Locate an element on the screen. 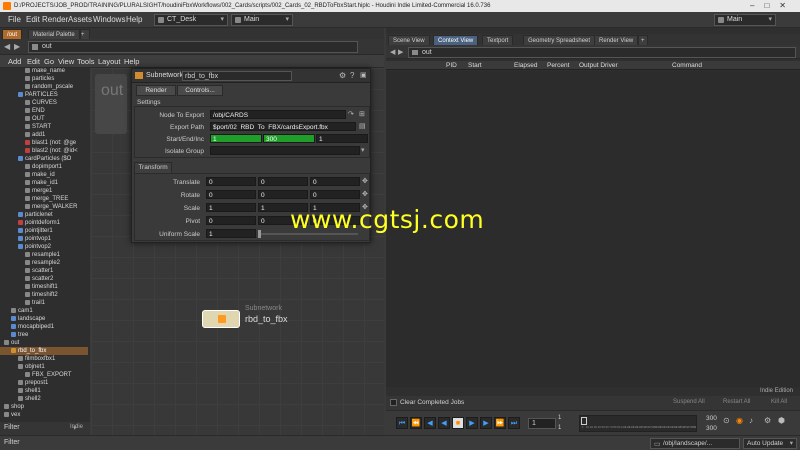 The height and width of the screenshot is (450, 800). tree-item: timeshift2 is located at coordinates (44, 295).